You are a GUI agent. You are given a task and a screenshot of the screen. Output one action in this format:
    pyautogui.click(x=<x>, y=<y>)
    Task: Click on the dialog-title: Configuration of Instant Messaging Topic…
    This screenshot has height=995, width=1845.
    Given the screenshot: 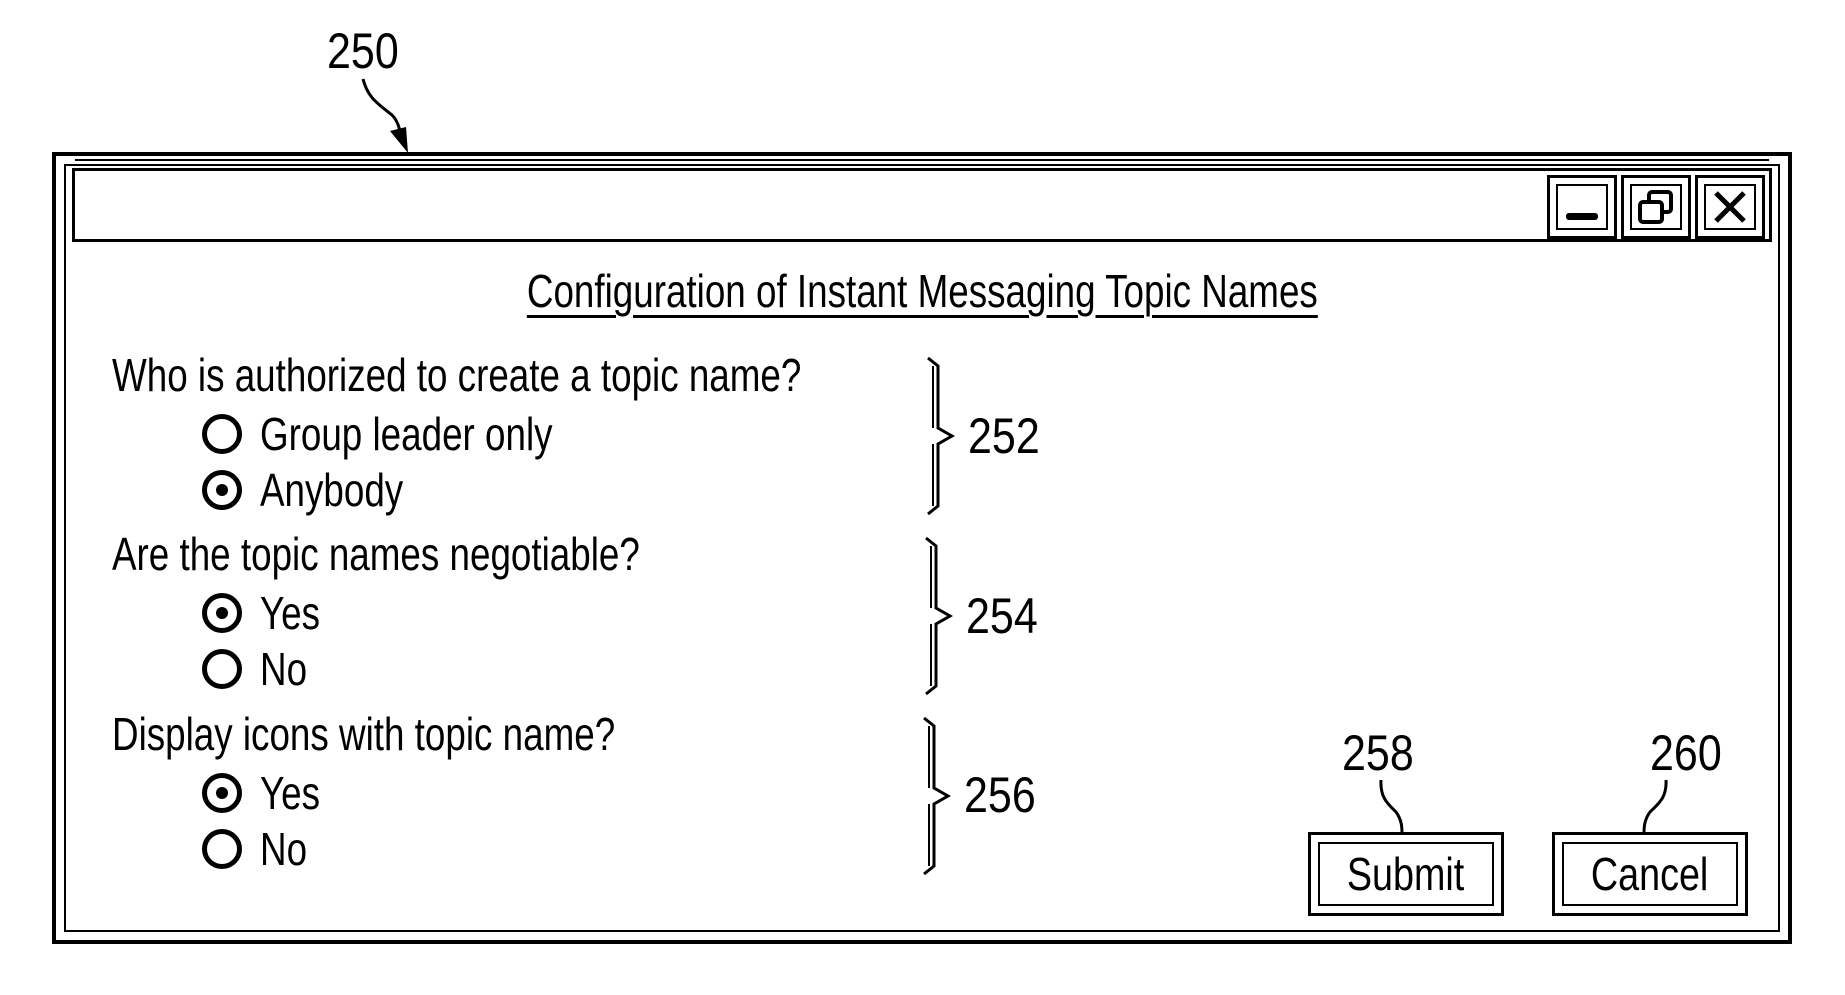 What is the action you would take?
    pyautogui.click(x=922, y=291)
    